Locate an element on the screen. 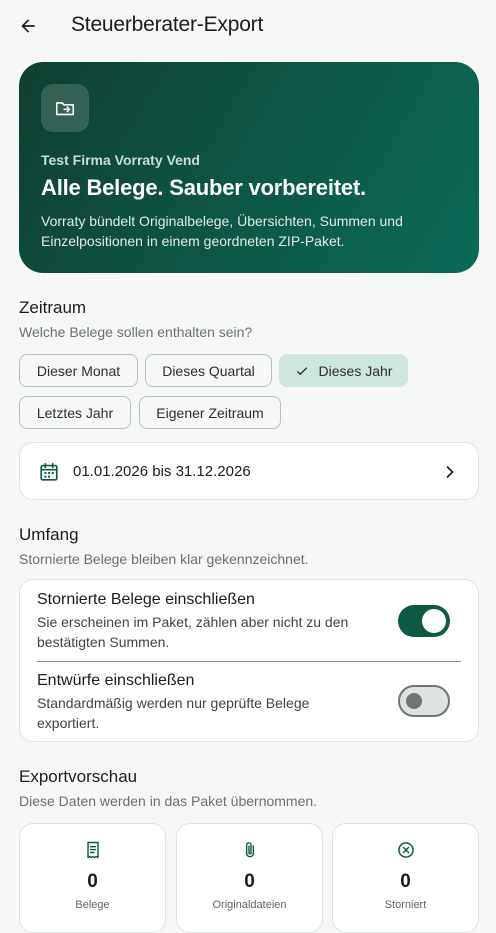 Image resolution: width=496 pixels, height=933 pixels. hero-icon-tile is located at coordinates (65, 108).